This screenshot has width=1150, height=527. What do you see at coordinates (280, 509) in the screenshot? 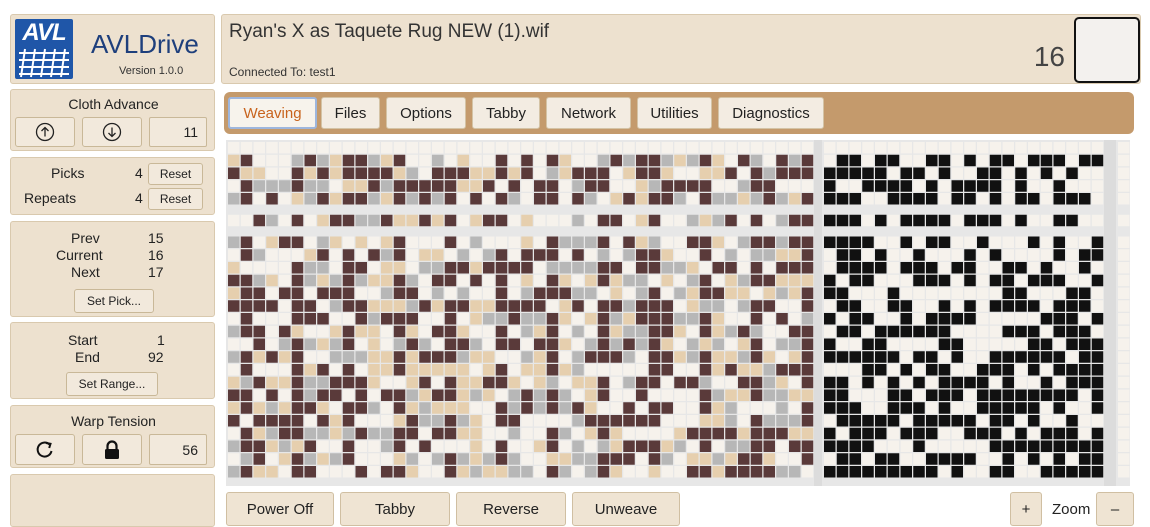
I see `power-off-button: Power Off` at bounding box center [280, 509].